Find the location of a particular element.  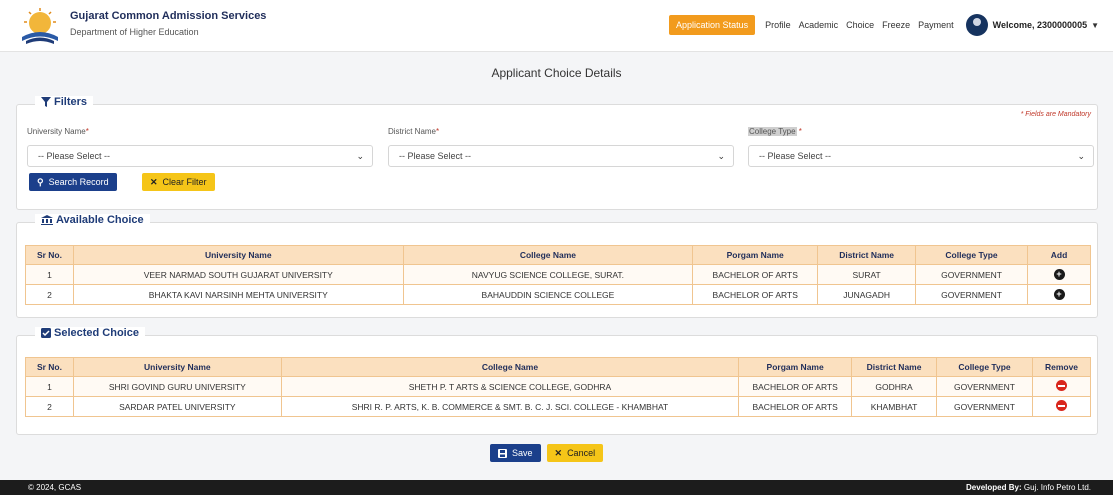

college-type-label: College Type * is located at coordinates (775, 131).